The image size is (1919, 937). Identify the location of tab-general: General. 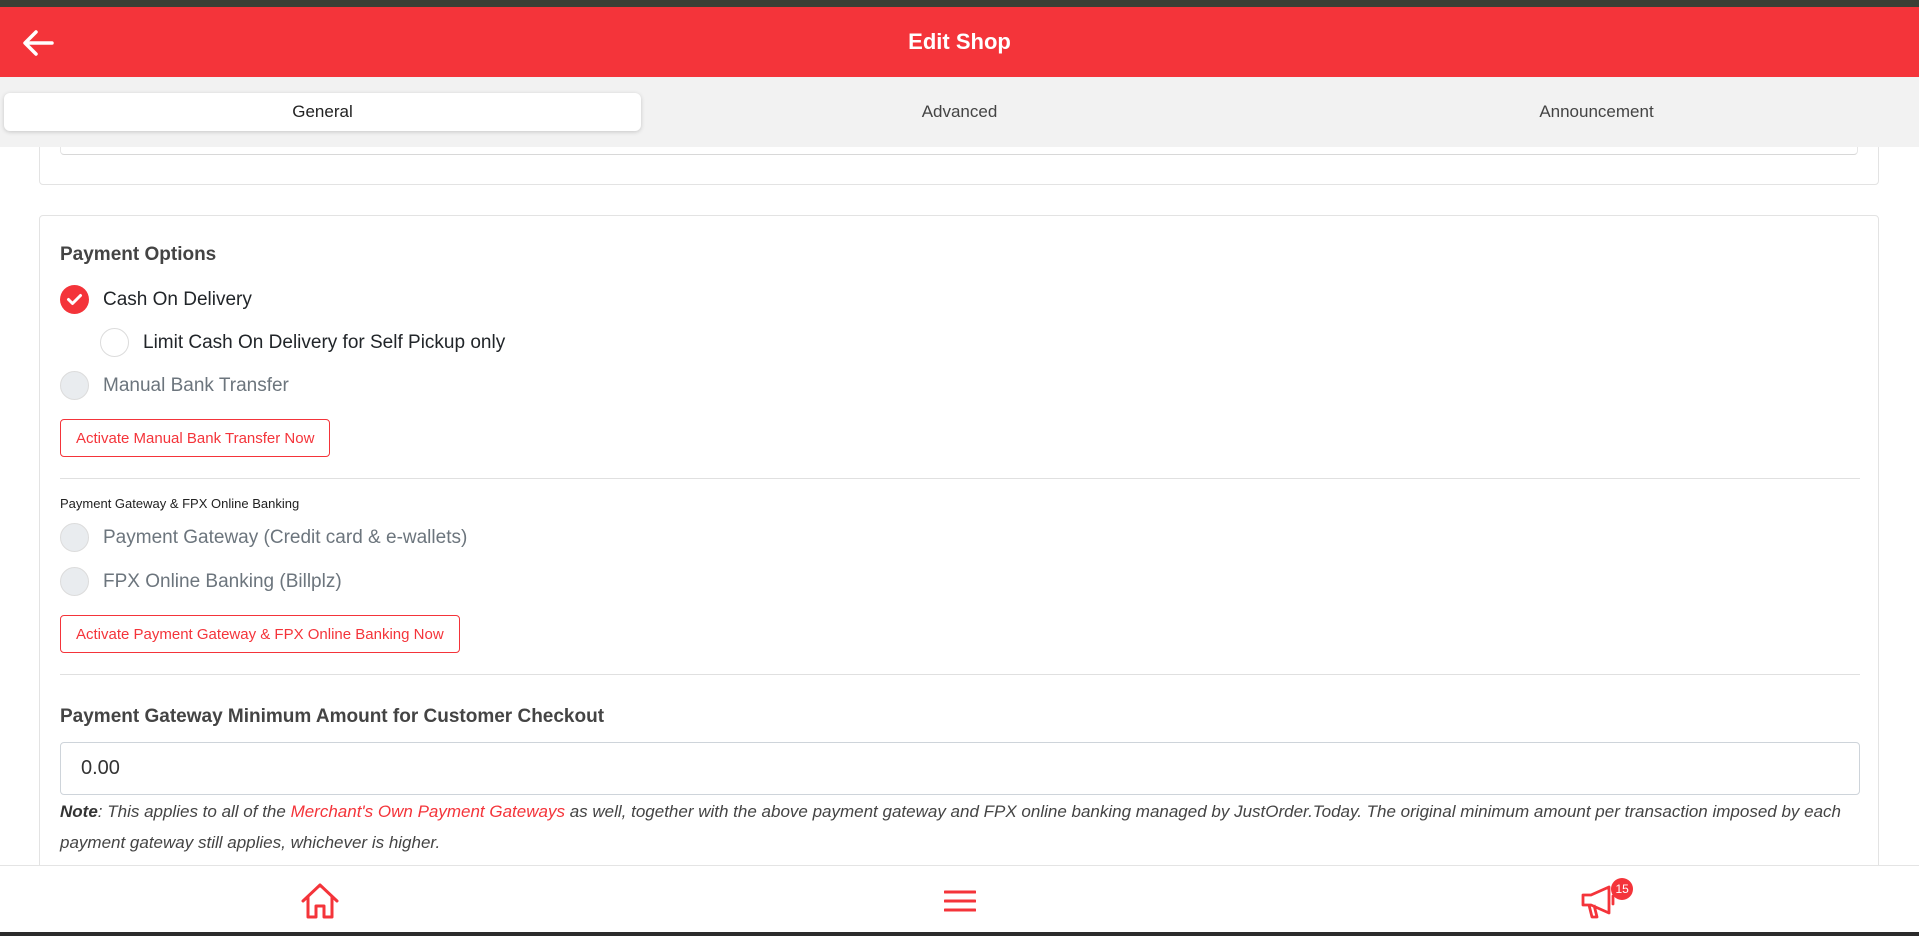
(322, 112).